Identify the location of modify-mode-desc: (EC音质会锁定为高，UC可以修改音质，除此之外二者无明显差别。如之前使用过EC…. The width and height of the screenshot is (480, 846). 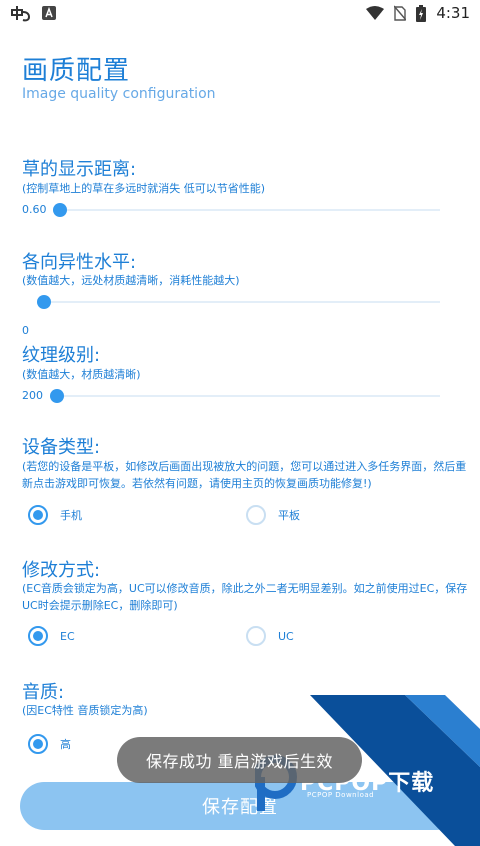
(245, 597).